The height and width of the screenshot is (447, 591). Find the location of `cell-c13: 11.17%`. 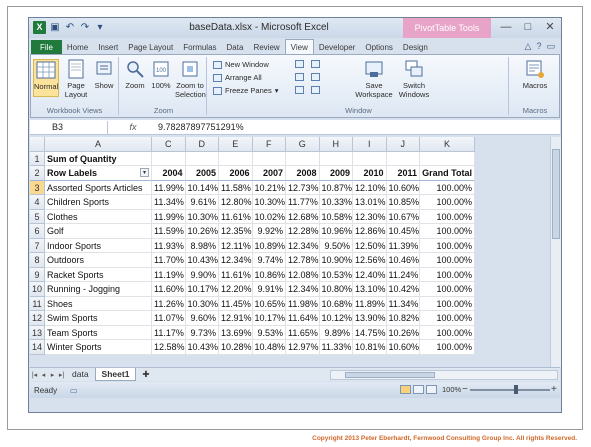

cell-c13: 11.17% is located at coordinates (169, 332).